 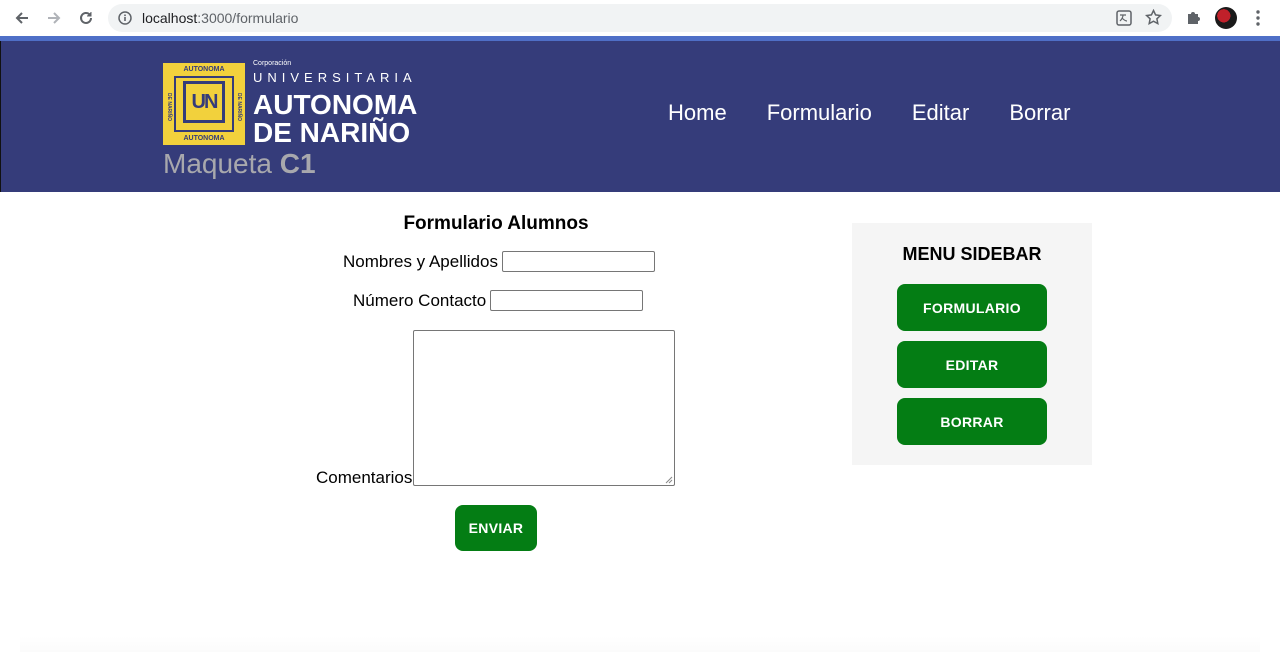 I want to click on sidebar-formulario-button: FORMULARIO, so click(x=972, y=307).